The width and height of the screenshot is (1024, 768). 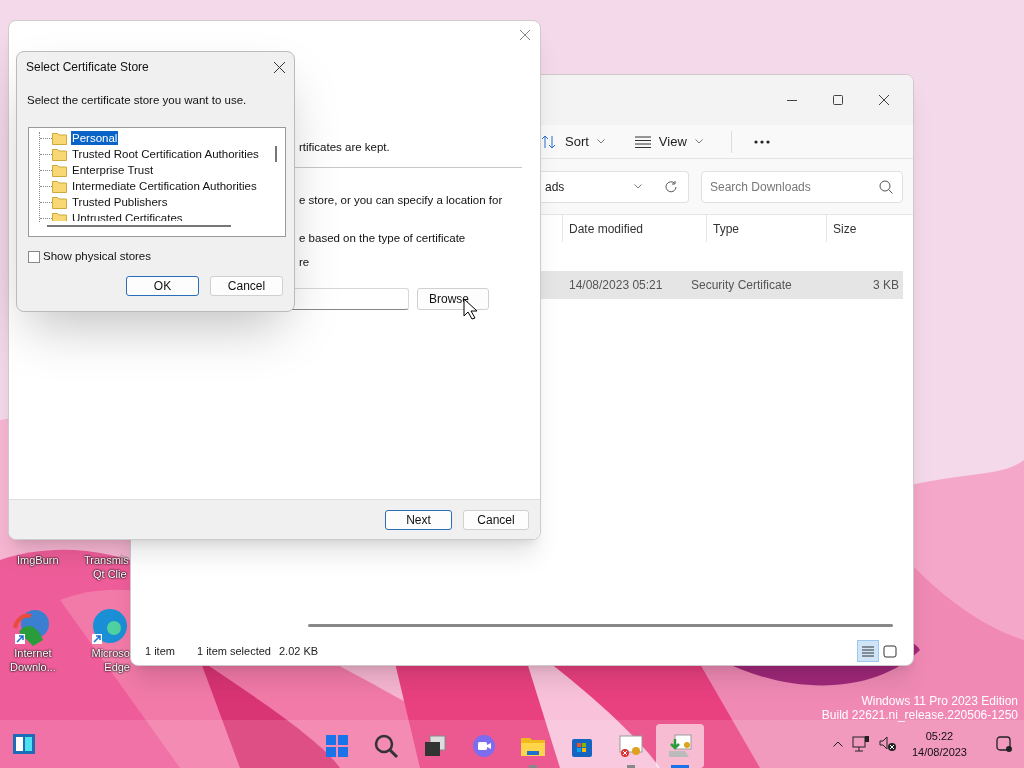 I want to click on column-header: Size, so click(x=866, y=228).